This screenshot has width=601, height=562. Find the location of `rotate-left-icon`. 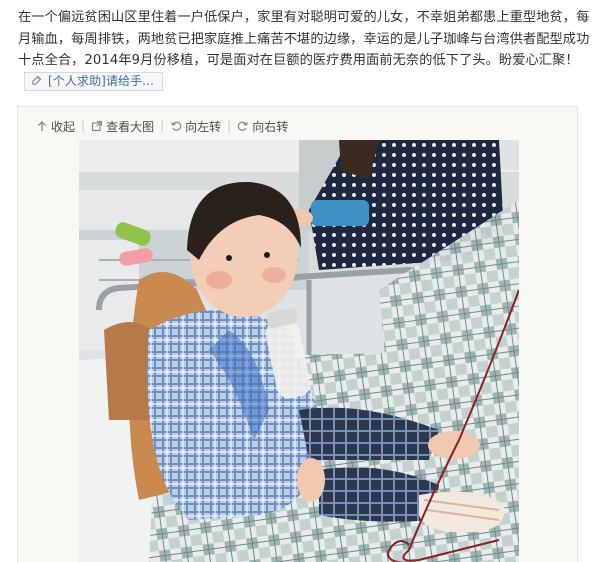

rotate-left-icon is located at coordinates (176, 126).